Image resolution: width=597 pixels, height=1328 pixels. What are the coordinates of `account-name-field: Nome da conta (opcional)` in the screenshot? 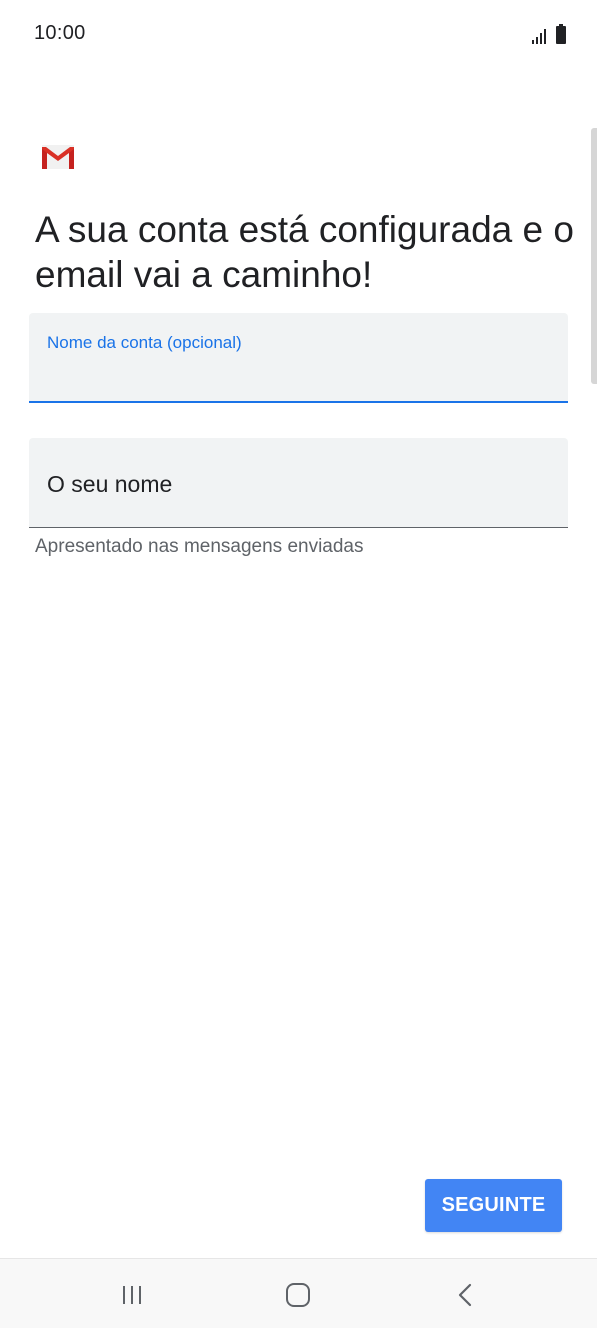 It's located at (298, 358).